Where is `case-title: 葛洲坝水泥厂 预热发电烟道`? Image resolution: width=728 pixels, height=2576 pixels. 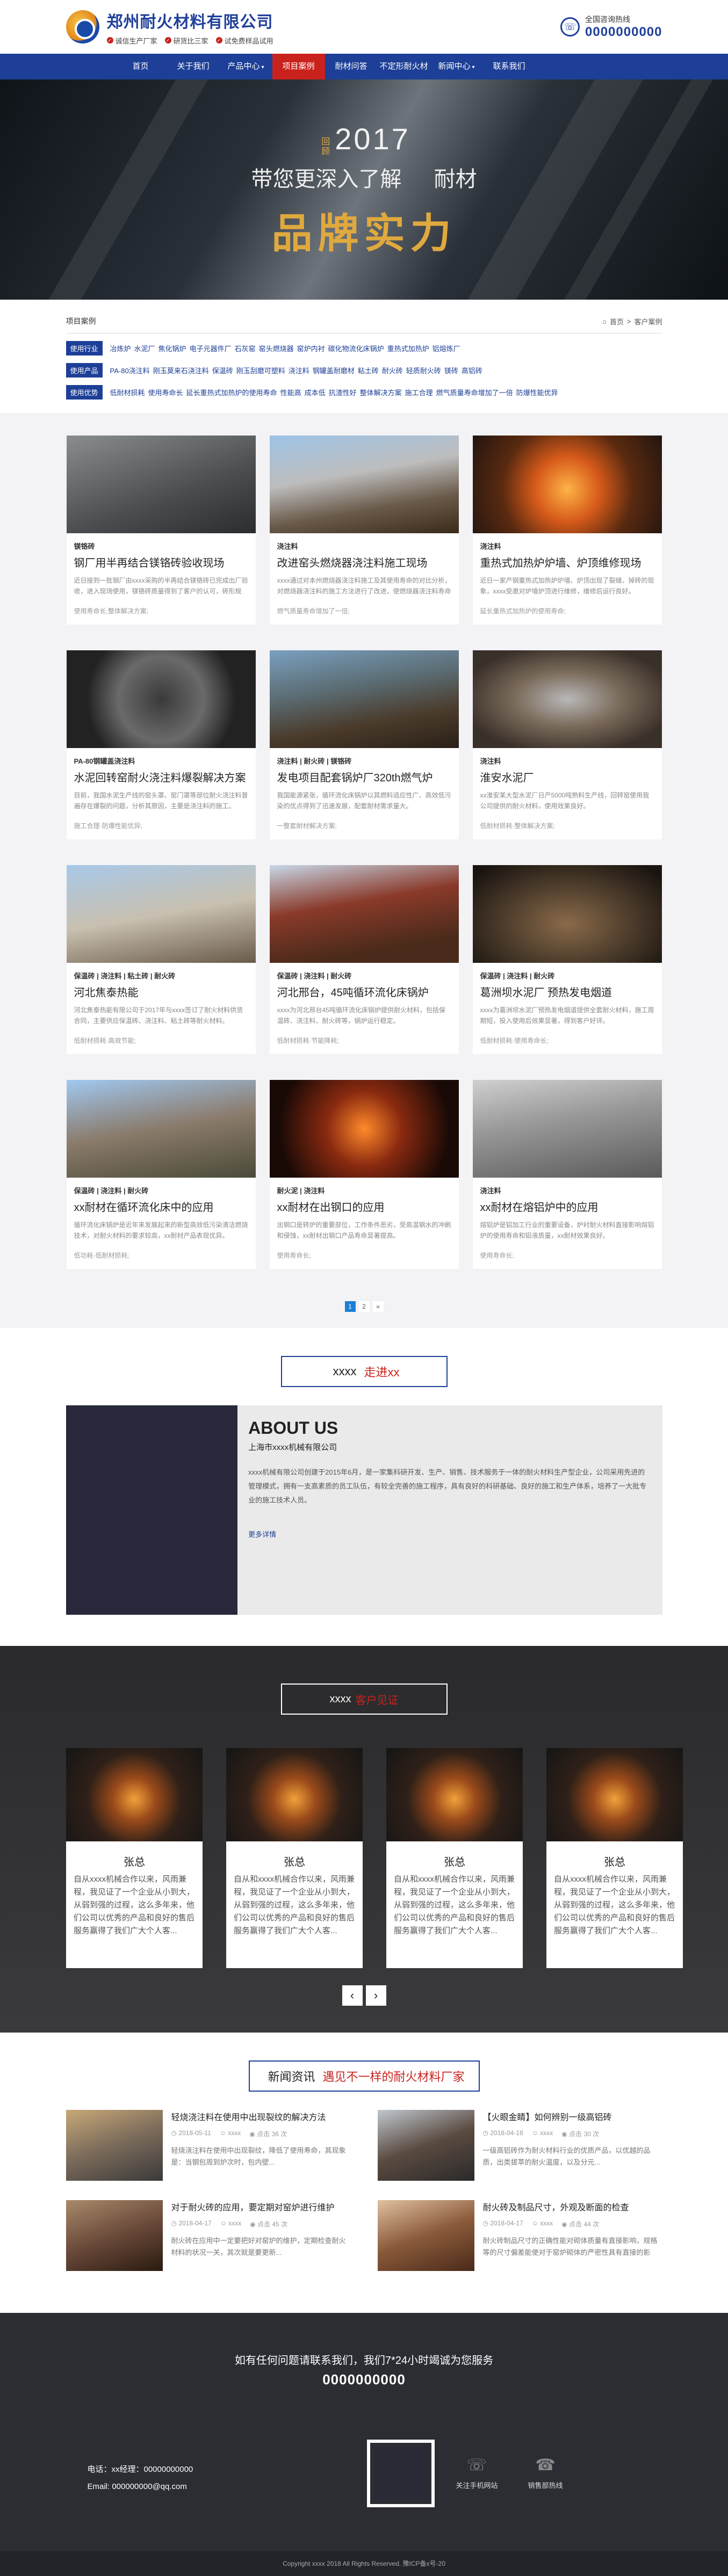
case-title: 葛洲坝水泥厂 预热发电烟道 is located at coordinates (567, 991).